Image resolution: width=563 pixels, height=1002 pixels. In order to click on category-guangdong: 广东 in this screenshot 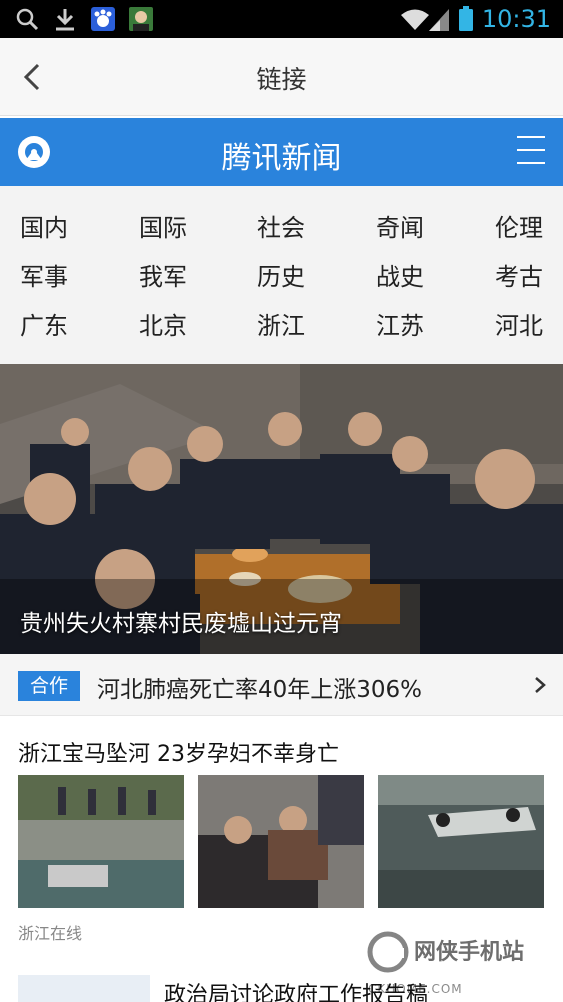, I will do `click(60, 323)`.